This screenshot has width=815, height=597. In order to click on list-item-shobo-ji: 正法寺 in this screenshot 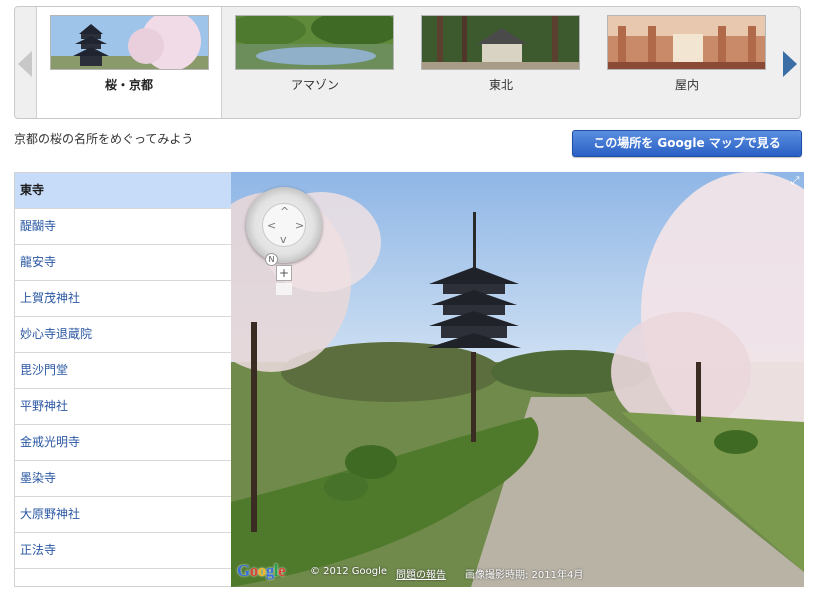, I will do `click(123, 551)`.